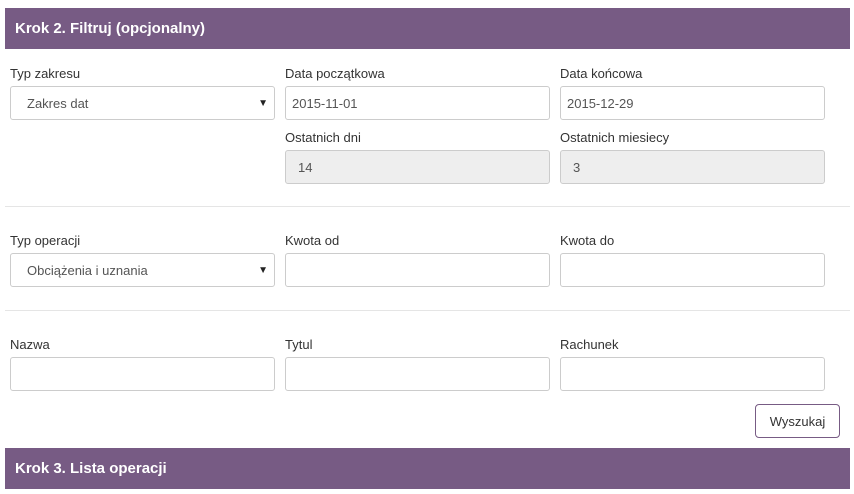  Describe the element at coordinates (615, 137) in the screenshot. I see `last-months-label: Ostatnich miesiecy` at that location.